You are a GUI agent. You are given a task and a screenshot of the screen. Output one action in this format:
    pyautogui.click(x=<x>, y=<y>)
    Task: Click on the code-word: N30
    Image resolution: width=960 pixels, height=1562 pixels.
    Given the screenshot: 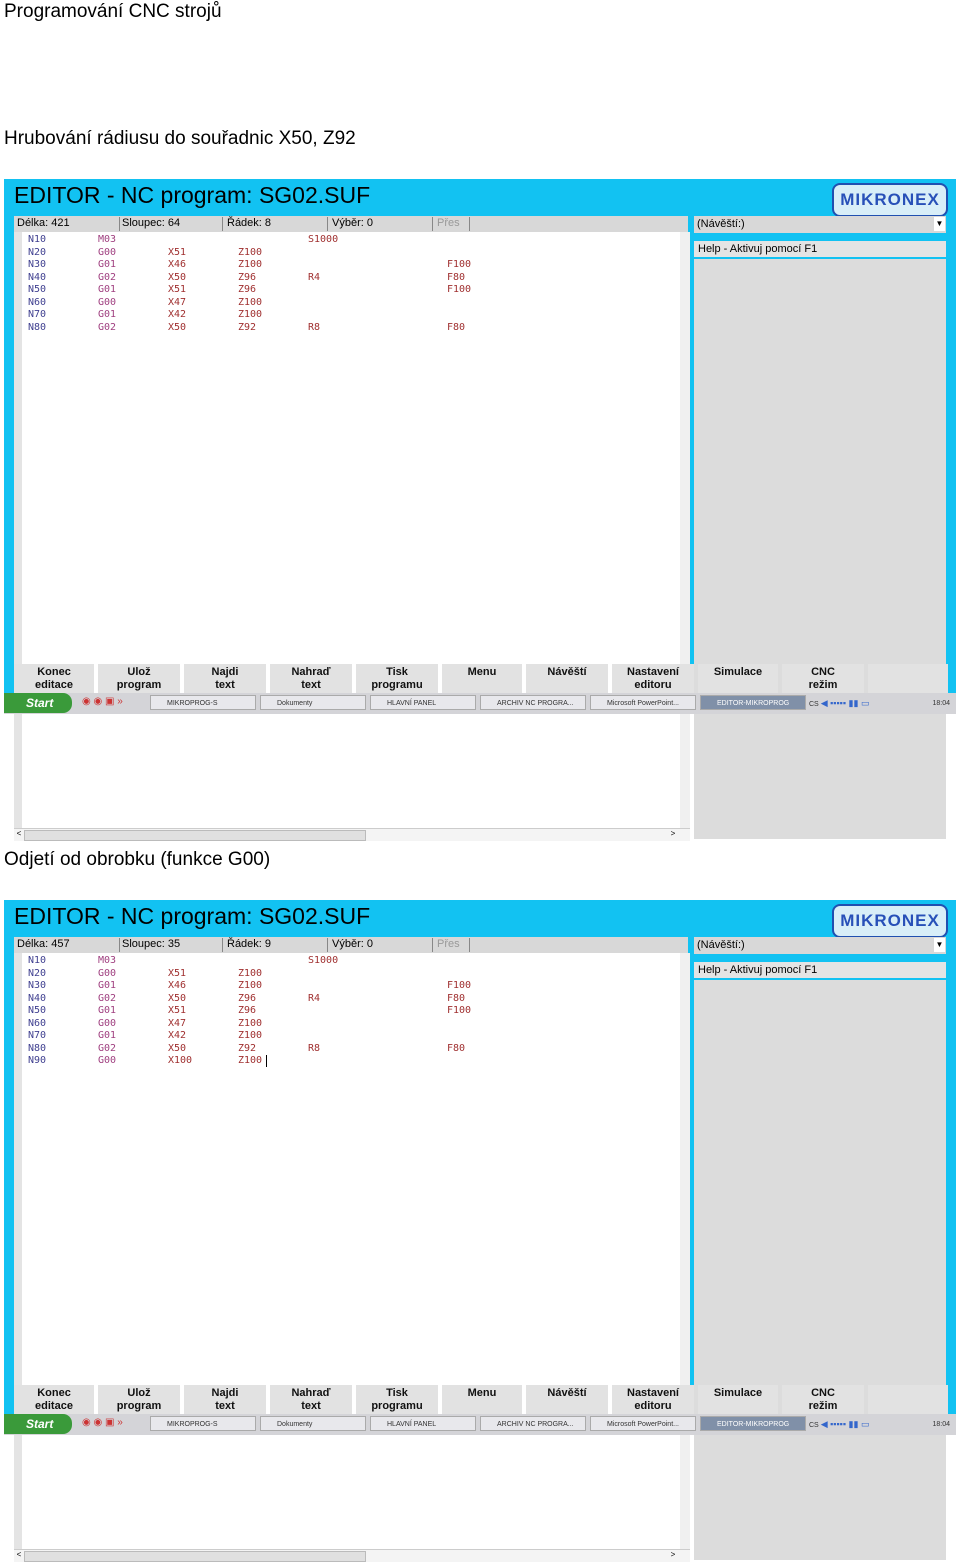 What is the action you would take?
    pyautogui.click(x=37, y=264)
    